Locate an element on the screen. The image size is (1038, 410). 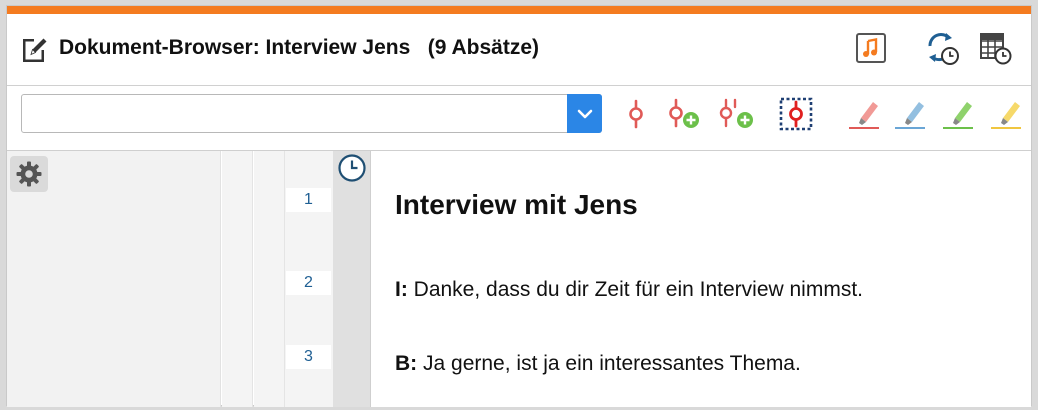
accent-bar is located at coordinates (519, 10).